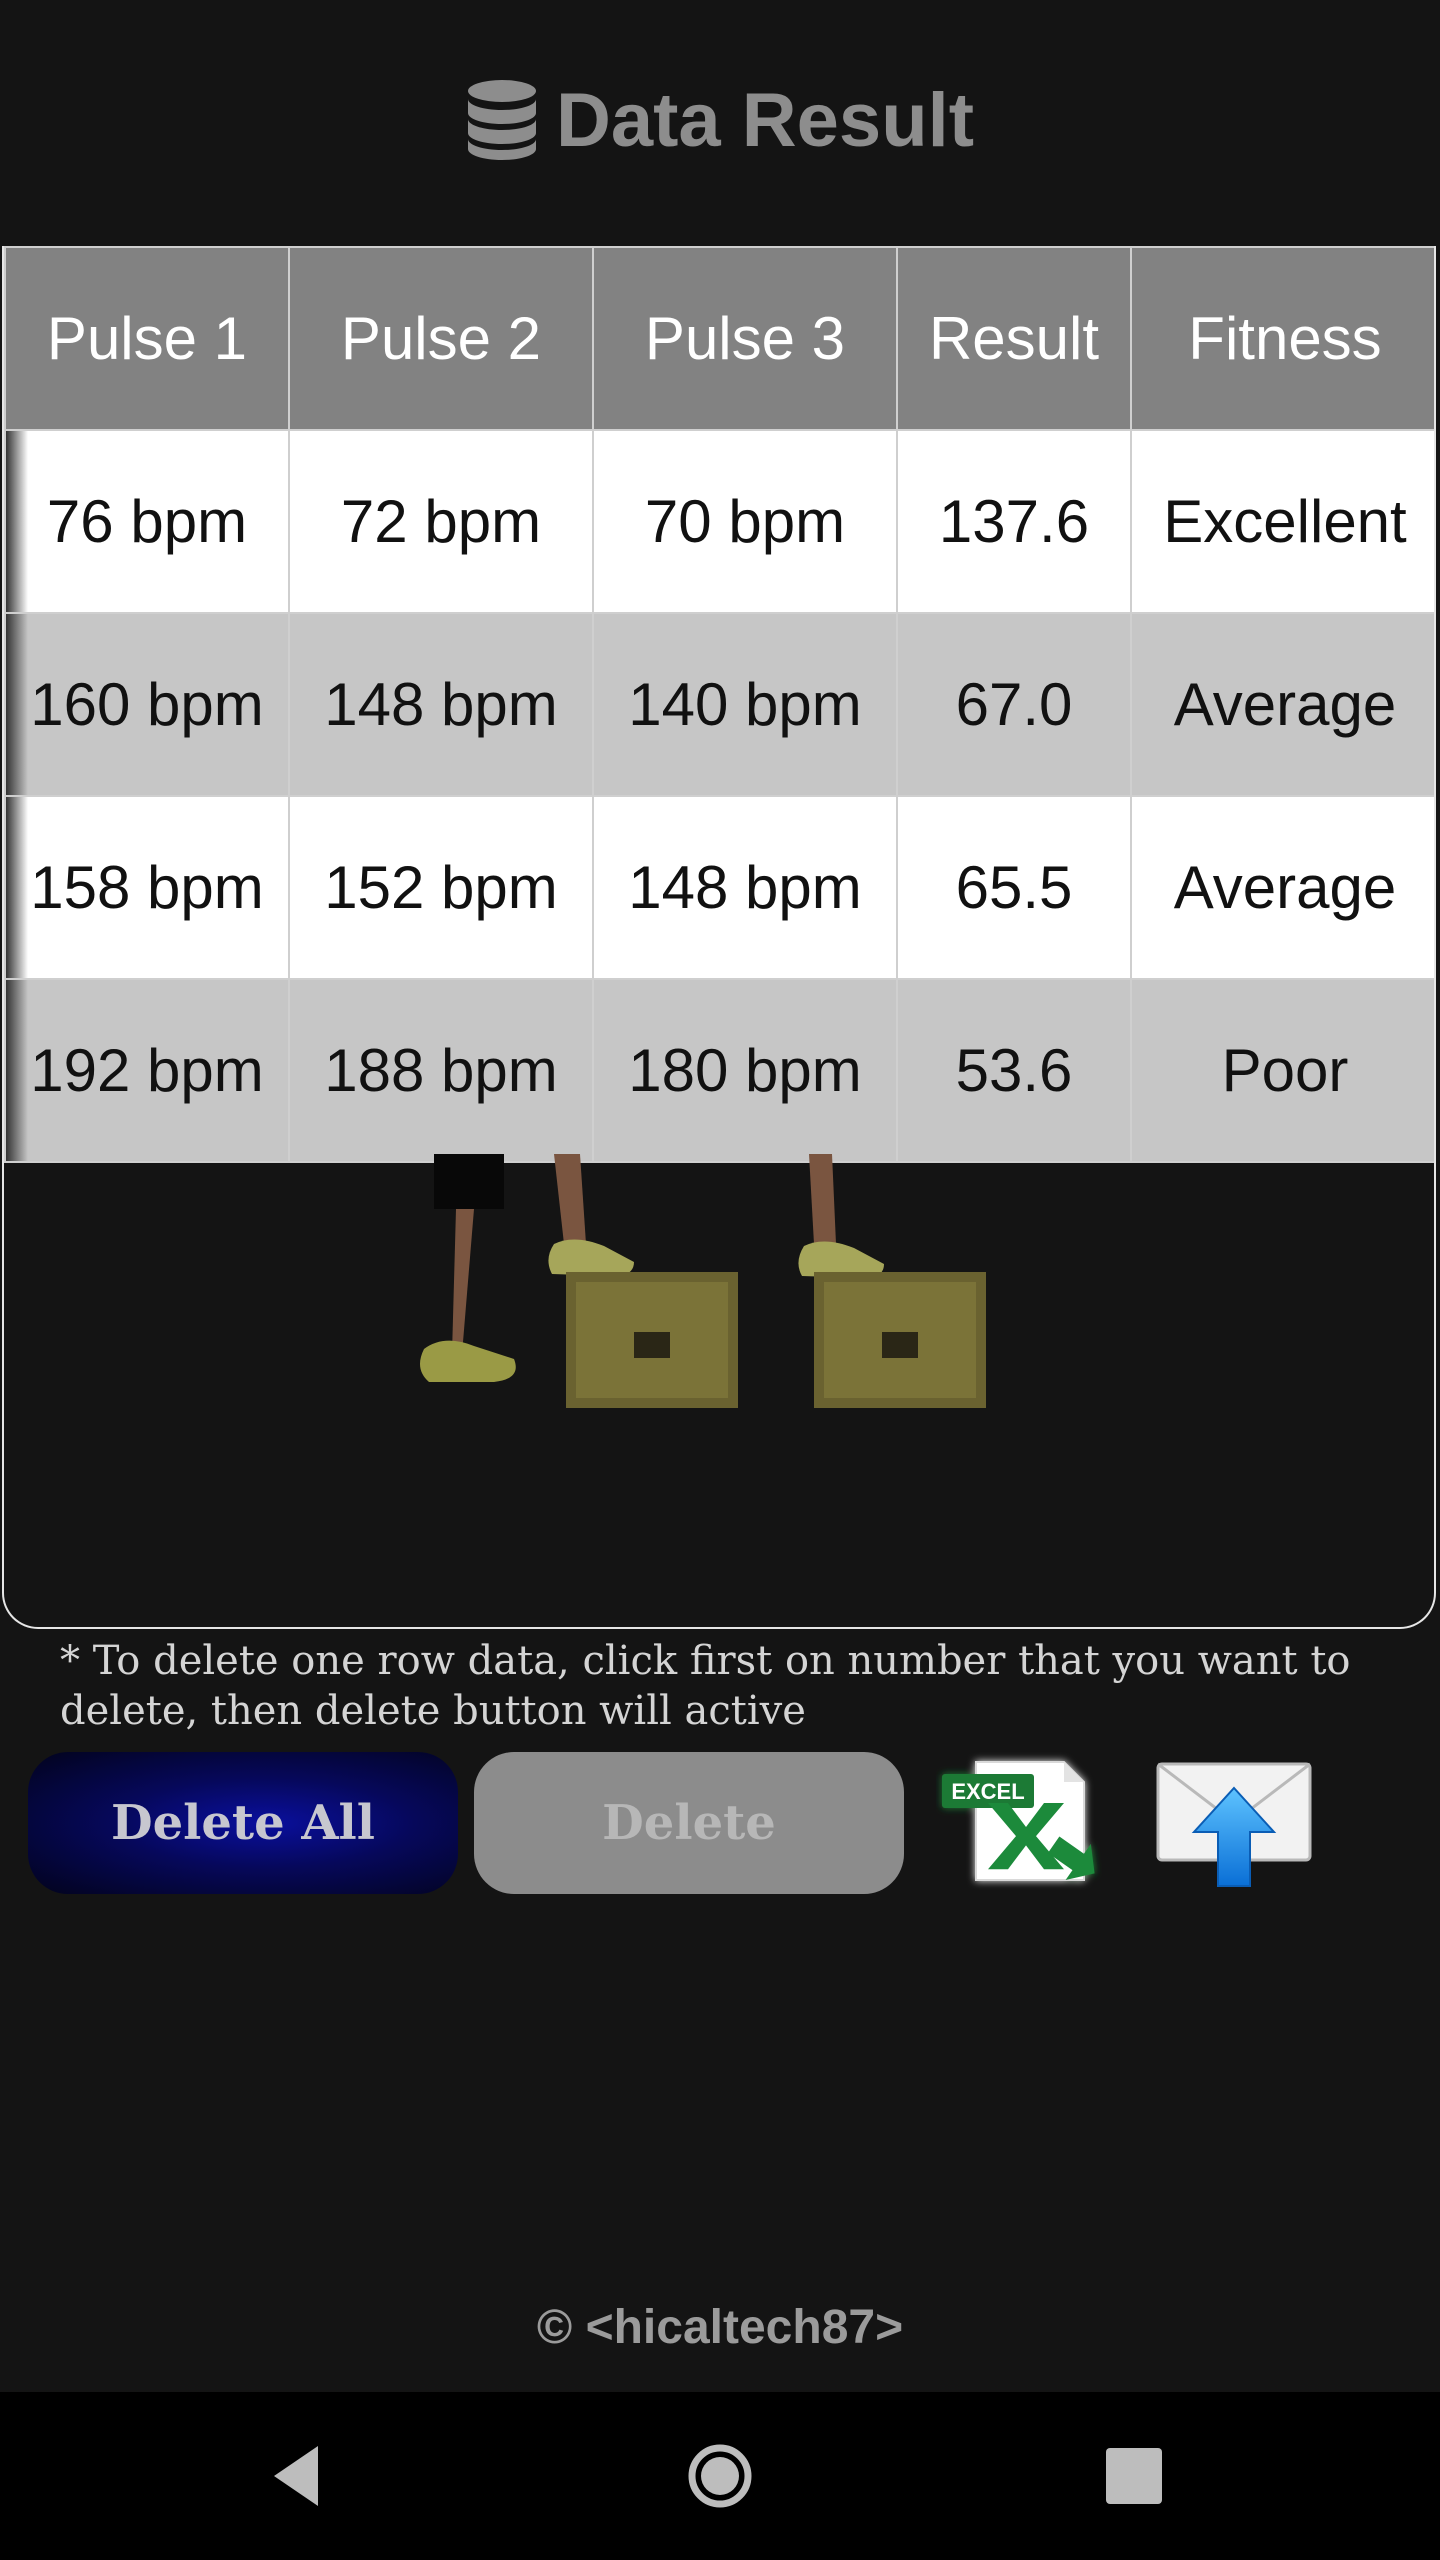  I want to click on delete-all-button: Delete All, so click(243, 1823).